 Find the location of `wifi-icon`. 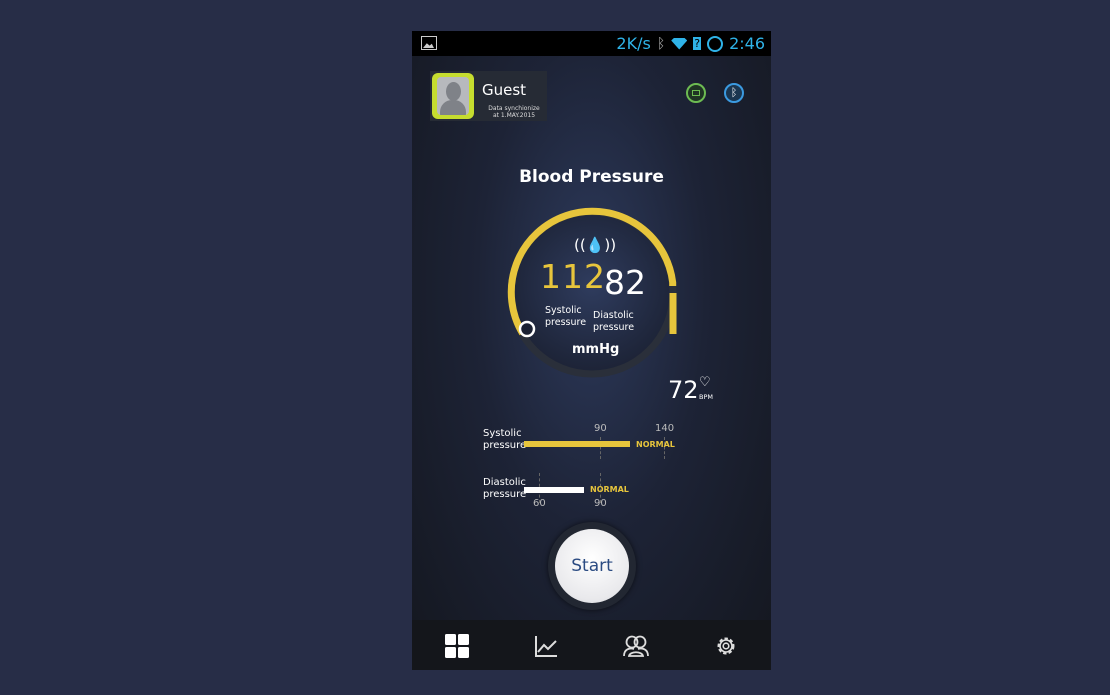

wifi-icon is located at coordinates (679, 43).